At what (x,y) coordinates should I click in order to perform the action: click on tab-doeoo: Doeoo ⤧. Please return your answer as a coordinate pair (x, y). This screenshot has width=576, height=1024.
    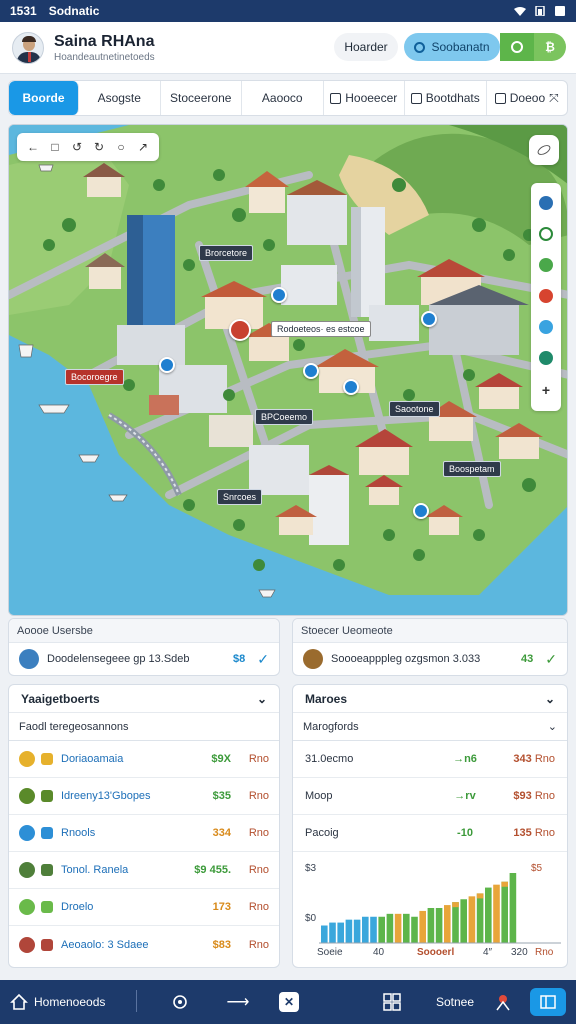
    Looking at the image, I should click on (527, 98).